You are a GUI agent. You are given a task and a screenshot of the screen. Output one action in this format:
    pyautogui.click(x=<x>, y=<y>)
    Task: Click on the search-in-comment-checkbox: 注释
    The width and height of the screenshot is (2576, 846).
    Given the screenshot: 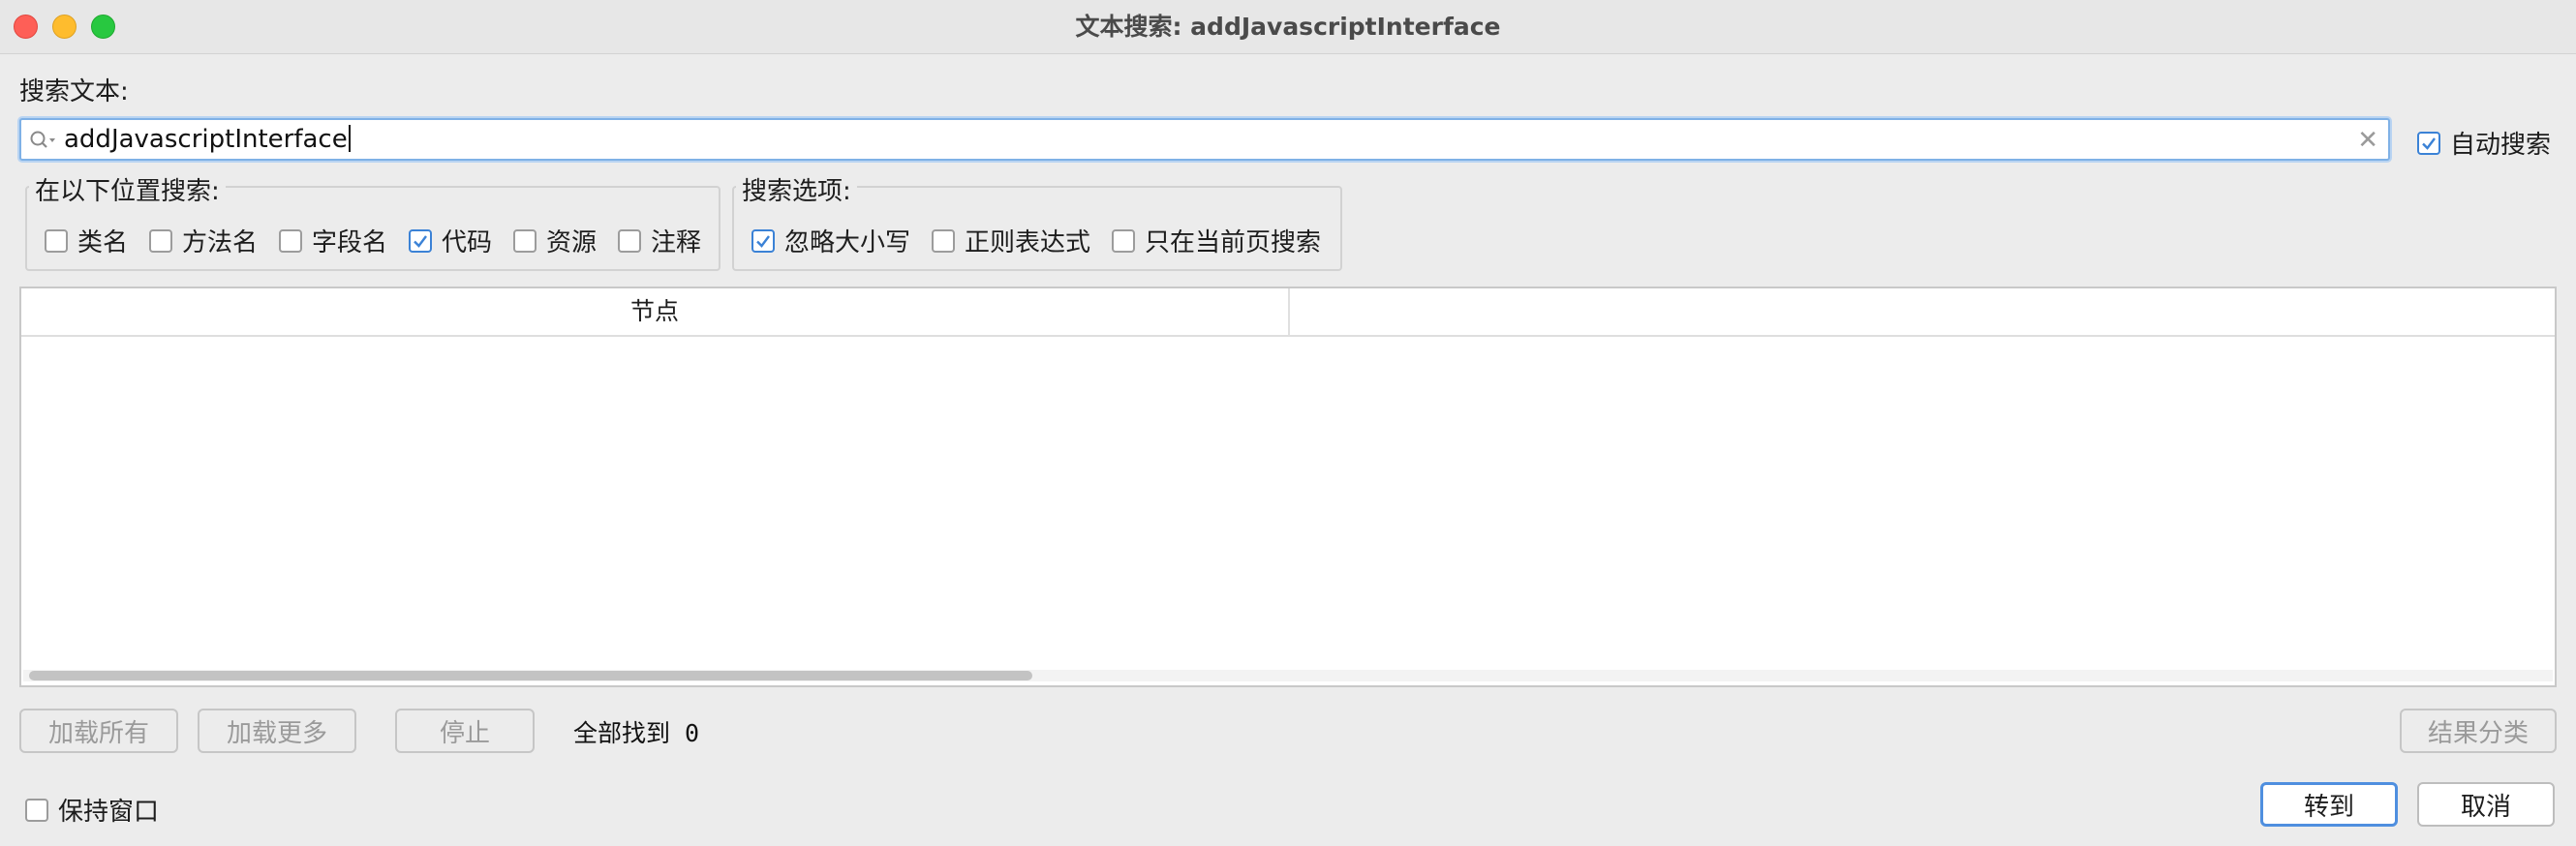 What is the action you would take?
    pyautogui.click(x=659, y=241)
    